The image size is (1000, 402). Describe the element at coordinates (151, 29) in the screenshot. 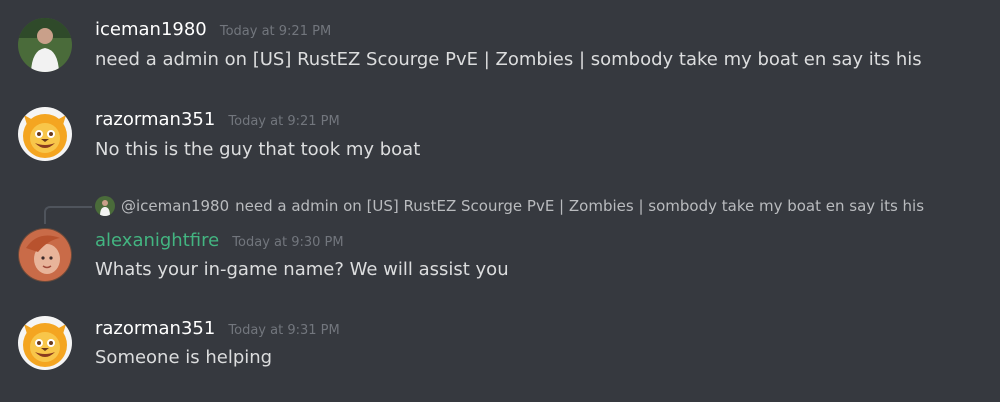

I see `username: iceman1980` at that location.